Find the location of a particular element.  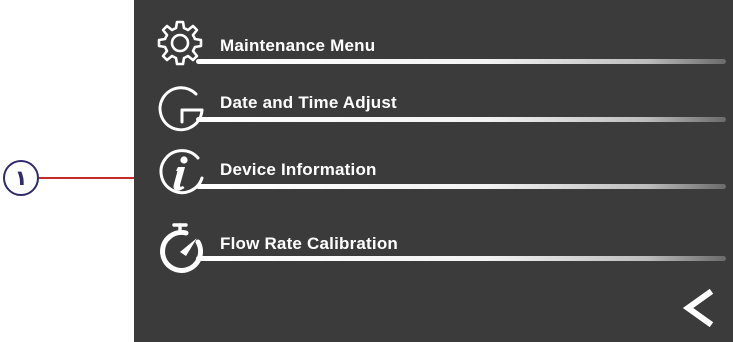

stopwatch-icon is located at coordinates (182, 246).